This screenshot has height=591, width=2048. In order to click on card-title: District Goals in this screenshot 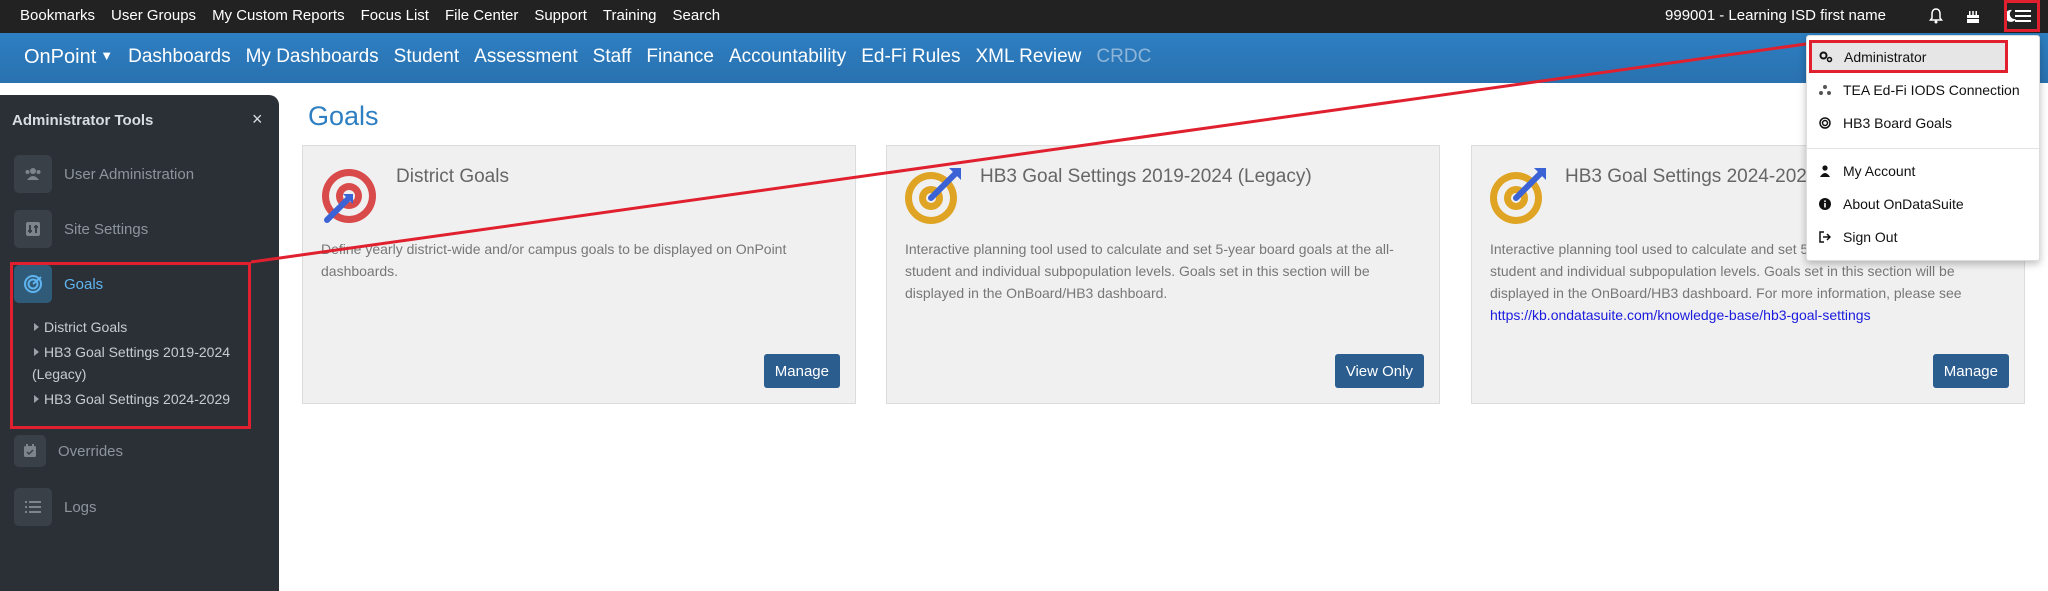, I will do `click(452, 176)`.